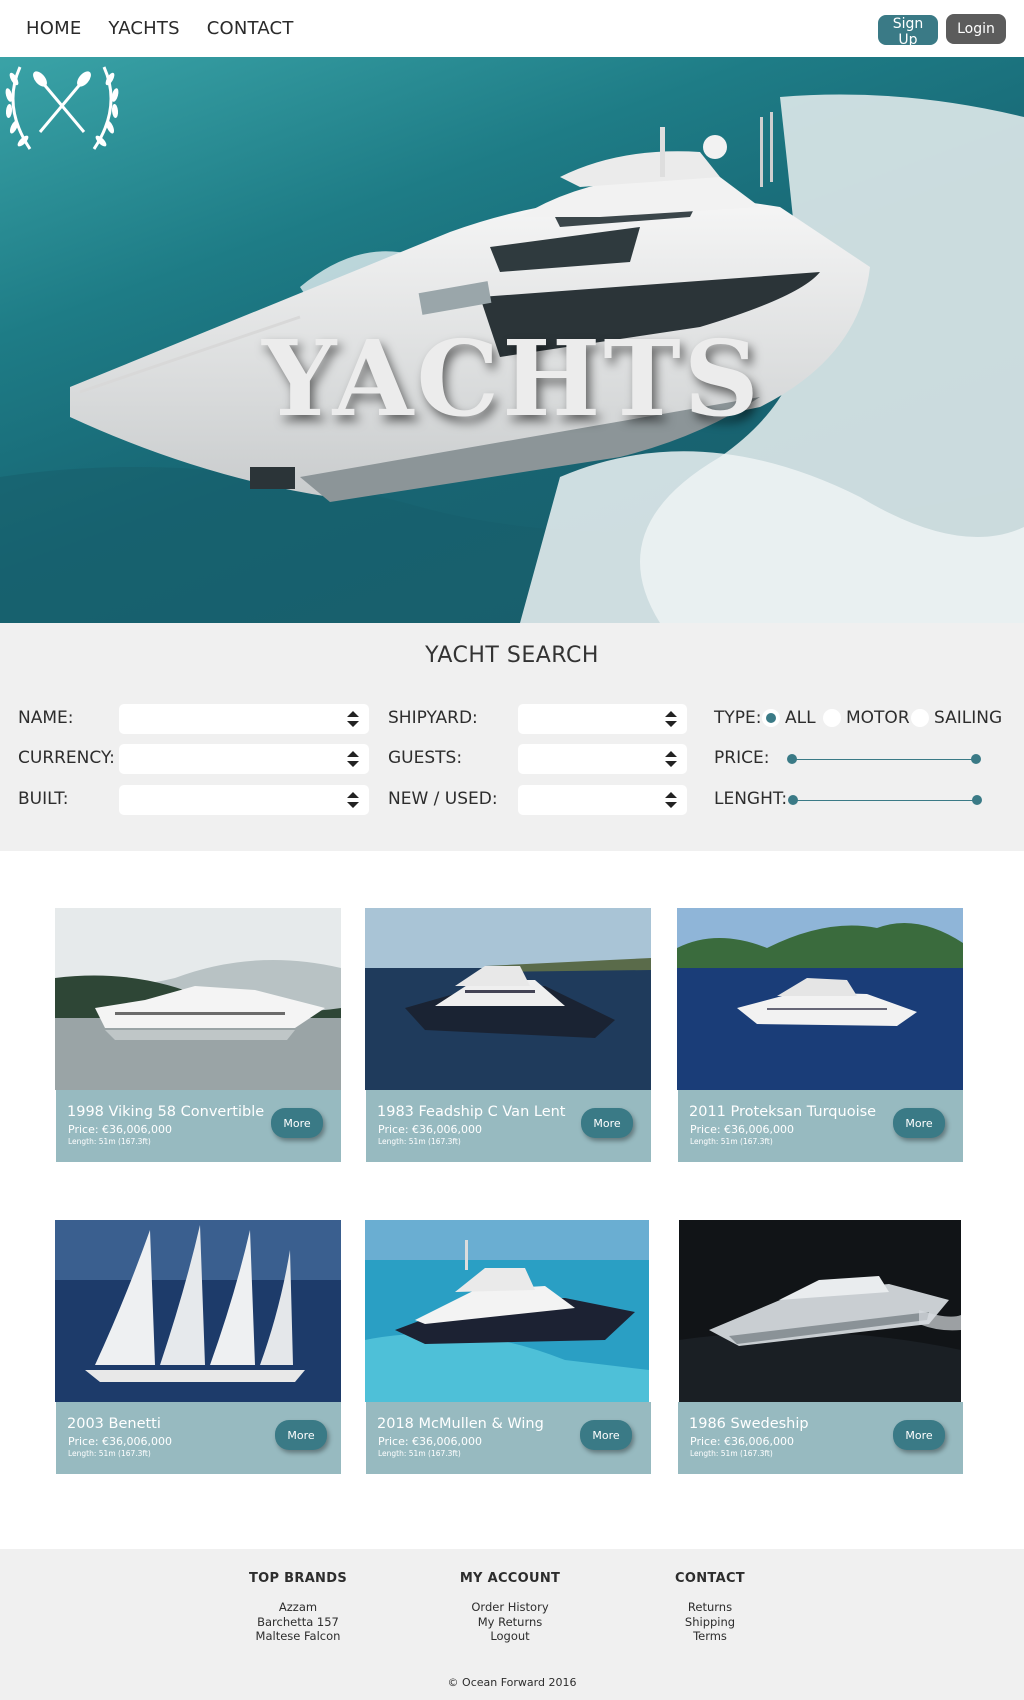  Describe the element at coordinates (512, 28) in the screenshot. I see `top-nav: HOME YACHTS CONTACT Sign Up Login` at that location.